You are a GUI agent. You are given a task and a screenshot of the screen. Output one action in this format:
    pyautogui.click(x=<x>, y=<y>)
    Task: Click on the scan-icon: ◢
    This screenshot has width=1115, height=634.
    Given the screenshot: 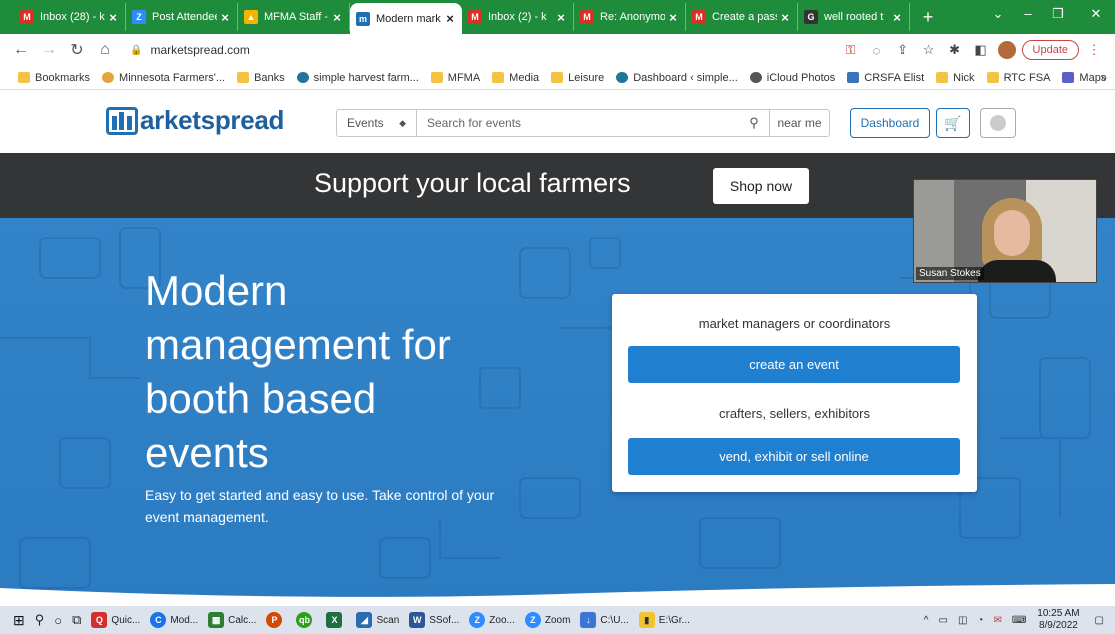 What is the action you would take?
    pyautogui.click(x=364, y=620)
    